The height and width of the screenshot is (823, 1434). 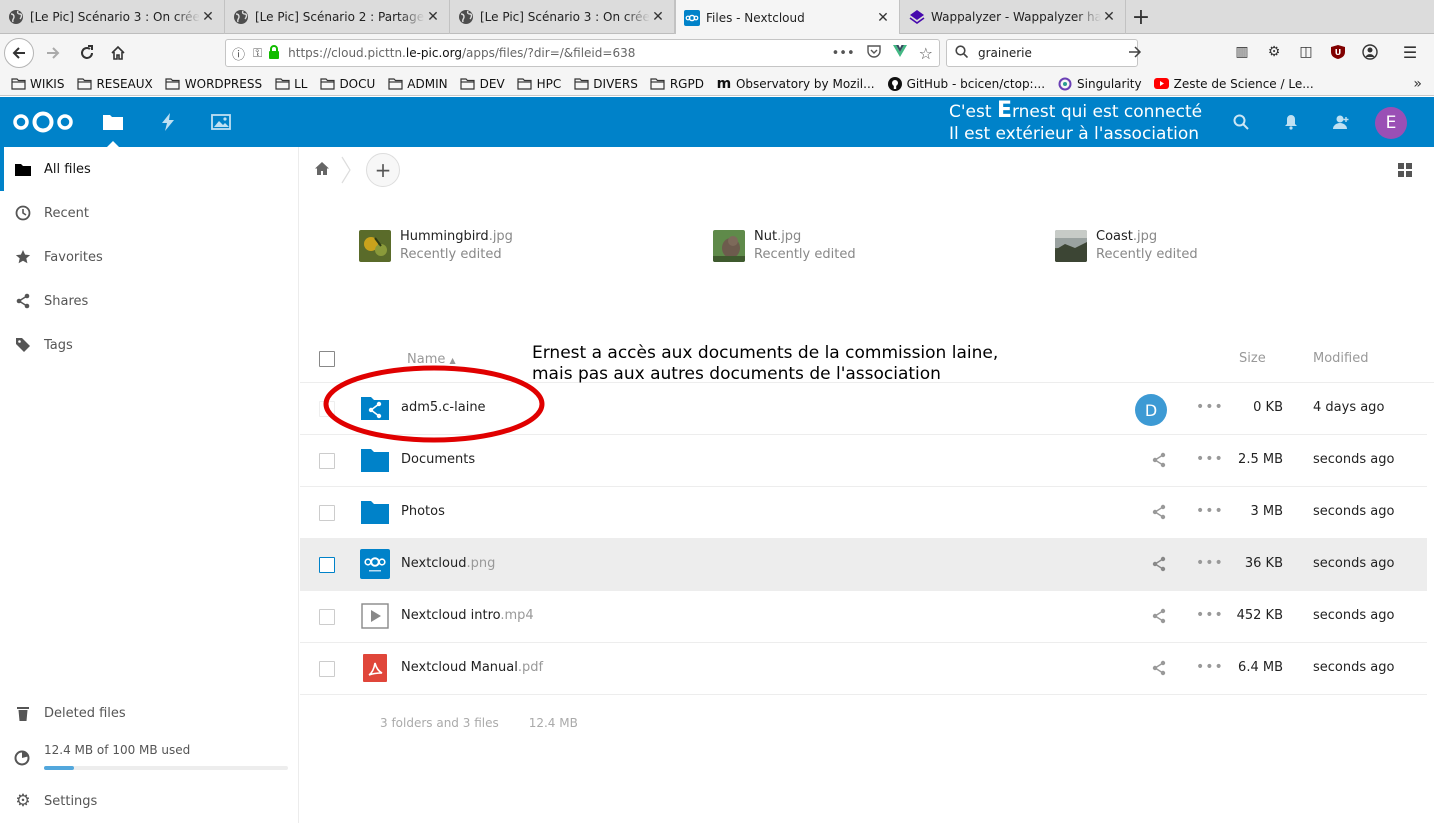 What do you see at coordinates (149, 257) in the screenshot?
I see `sidebar-item-favorites: Favorites` at bounding box center [149, 257].